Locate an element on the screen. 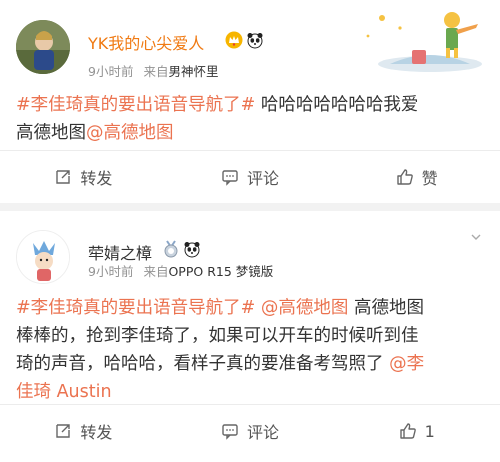 The image size is (500, 462). post-body-line2: 高德地图 is located at coordinates (51, 133).